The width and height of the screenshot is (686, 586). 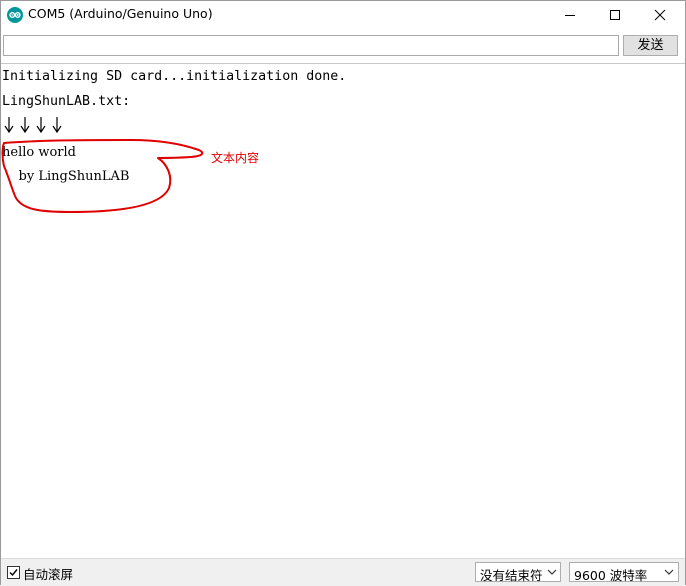 I want to click on baud-rate-select: 9600 波特率, so click(x=624, y=572).